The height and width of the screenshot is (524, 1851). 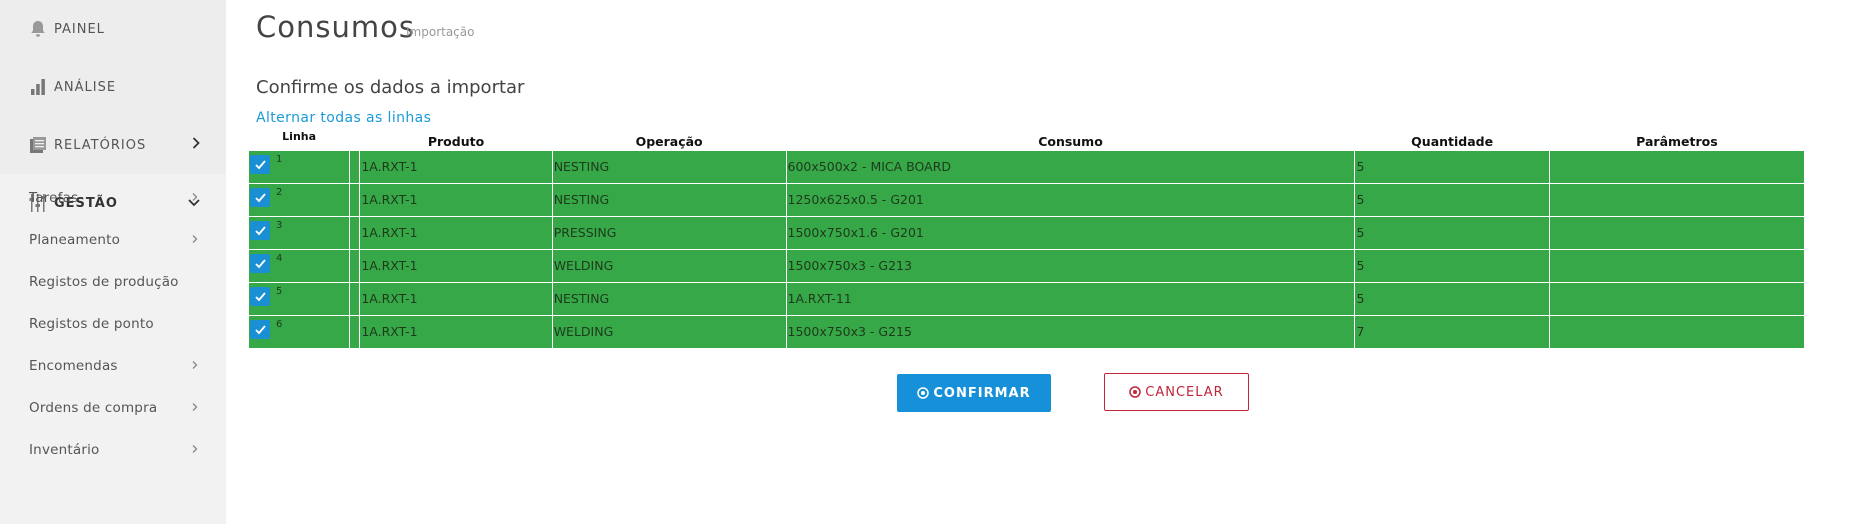 What do you see at coordinates (299, 232) in the screenshot?
I see `cell-line: 3` at bounding box center [299, 232].